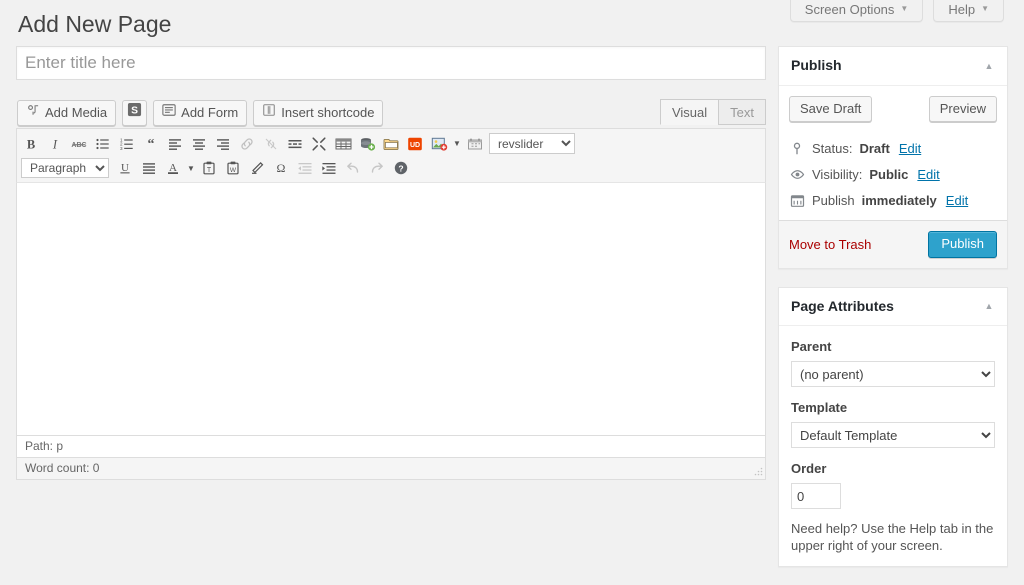 The width and height of the screenshot is (1024, 585). Describe the element at coordinates (271, 144) in the screenshot. I see `unlink-icon` at that location.